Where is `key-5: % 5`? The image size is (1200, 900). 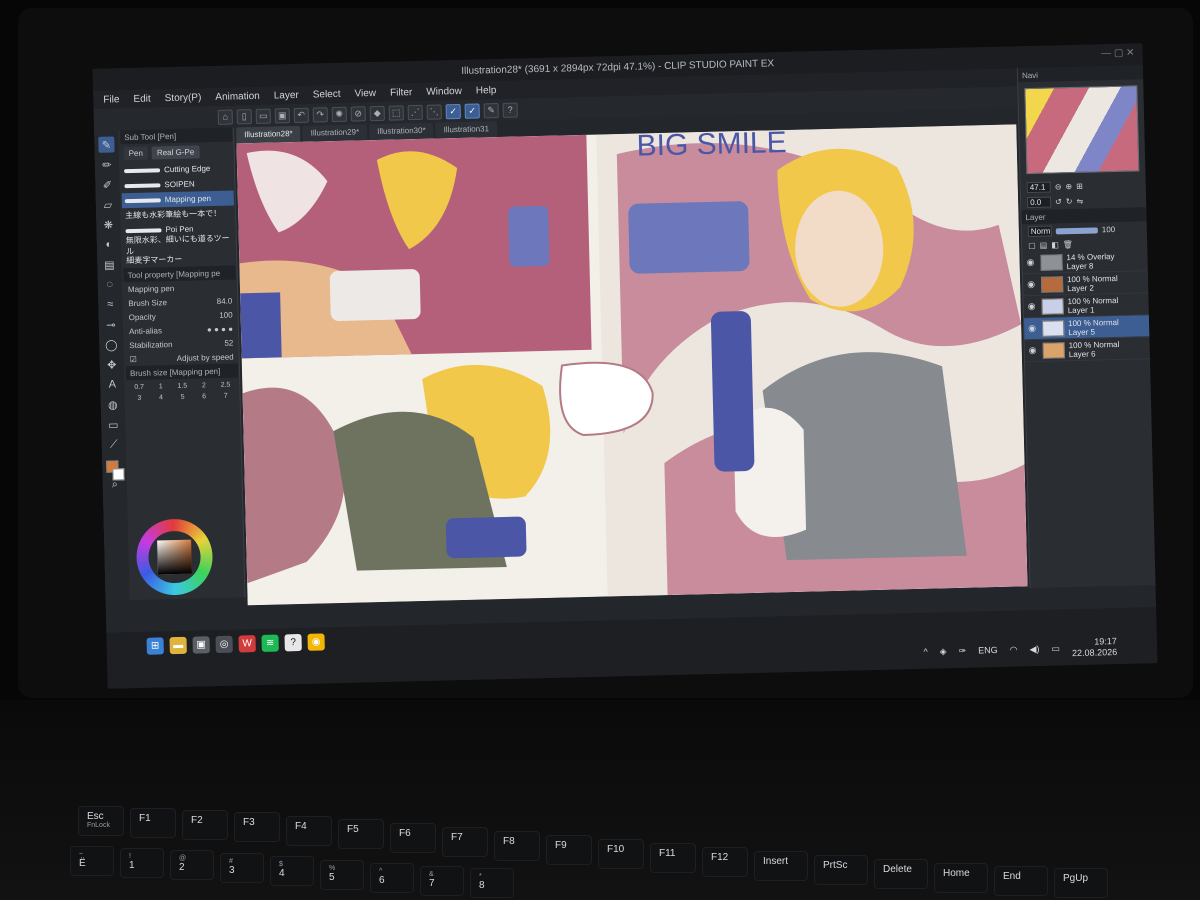
key-5: % 5 is located at coordinates (342, 875).